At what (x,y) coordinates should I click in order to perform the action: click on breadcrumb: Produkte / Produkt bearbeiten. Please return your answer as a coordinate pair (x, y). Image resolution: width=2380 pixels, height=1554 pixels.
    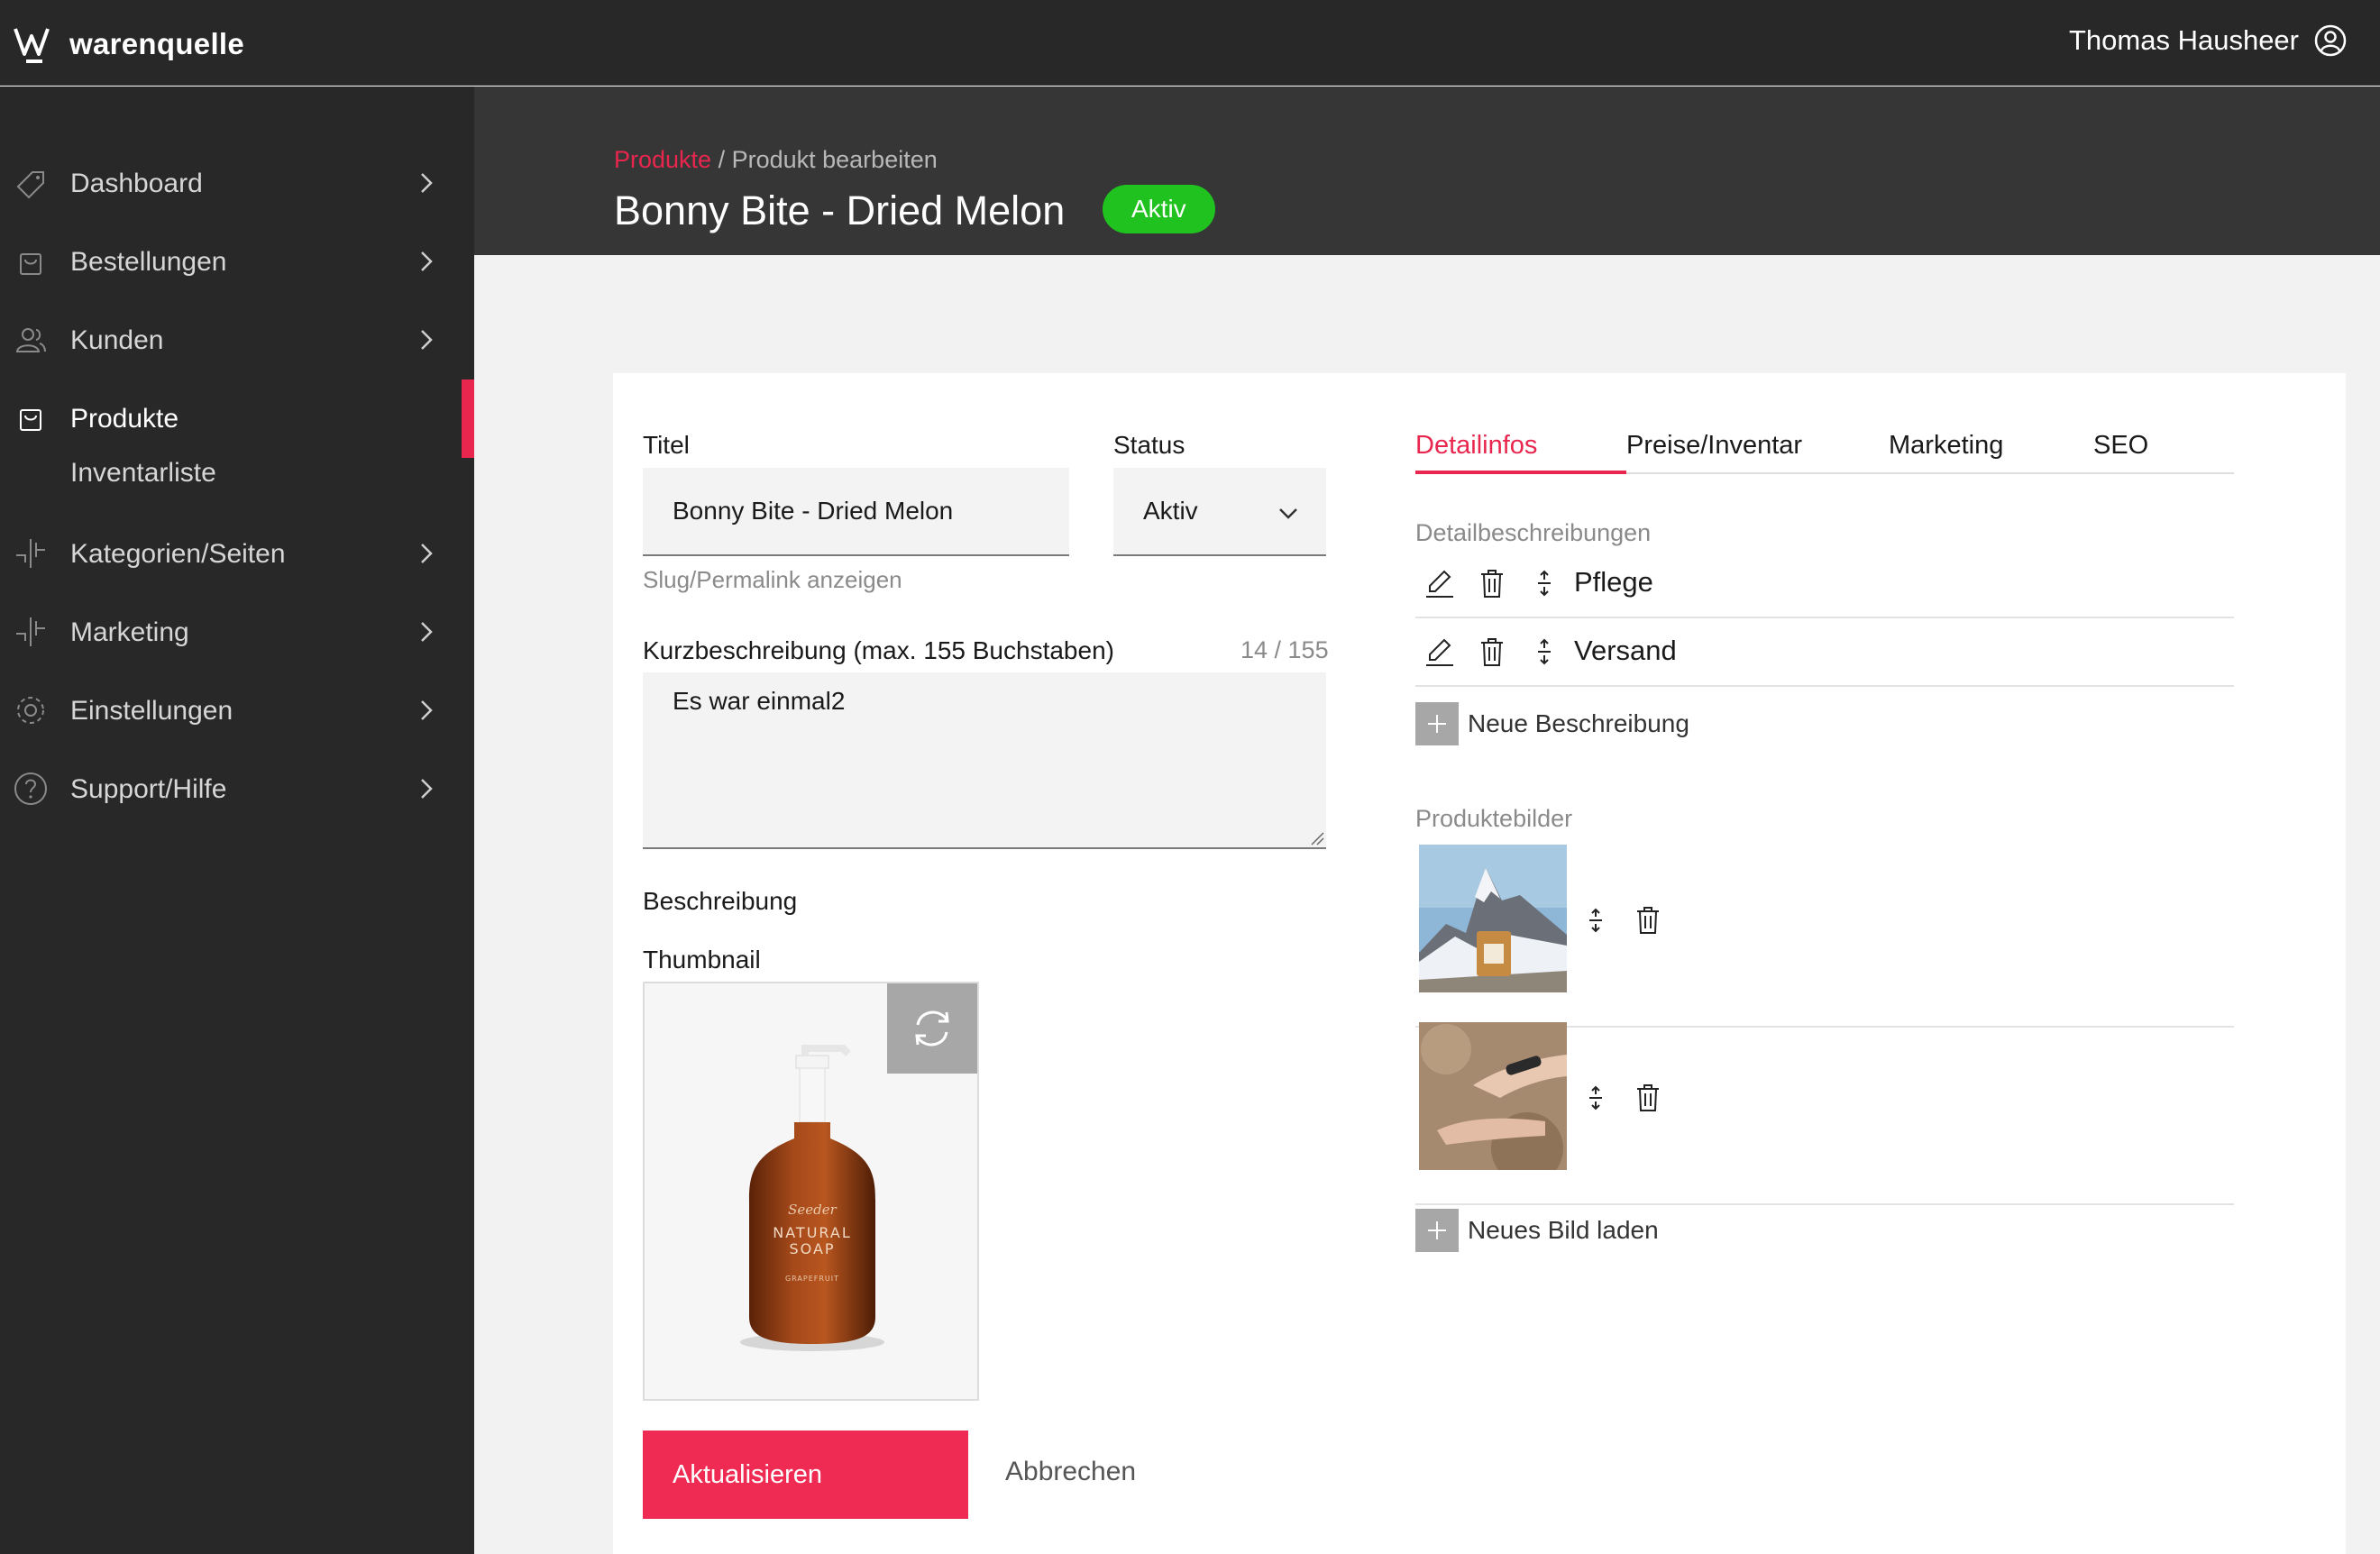
    Looking at the image, I should click on (776, 160).